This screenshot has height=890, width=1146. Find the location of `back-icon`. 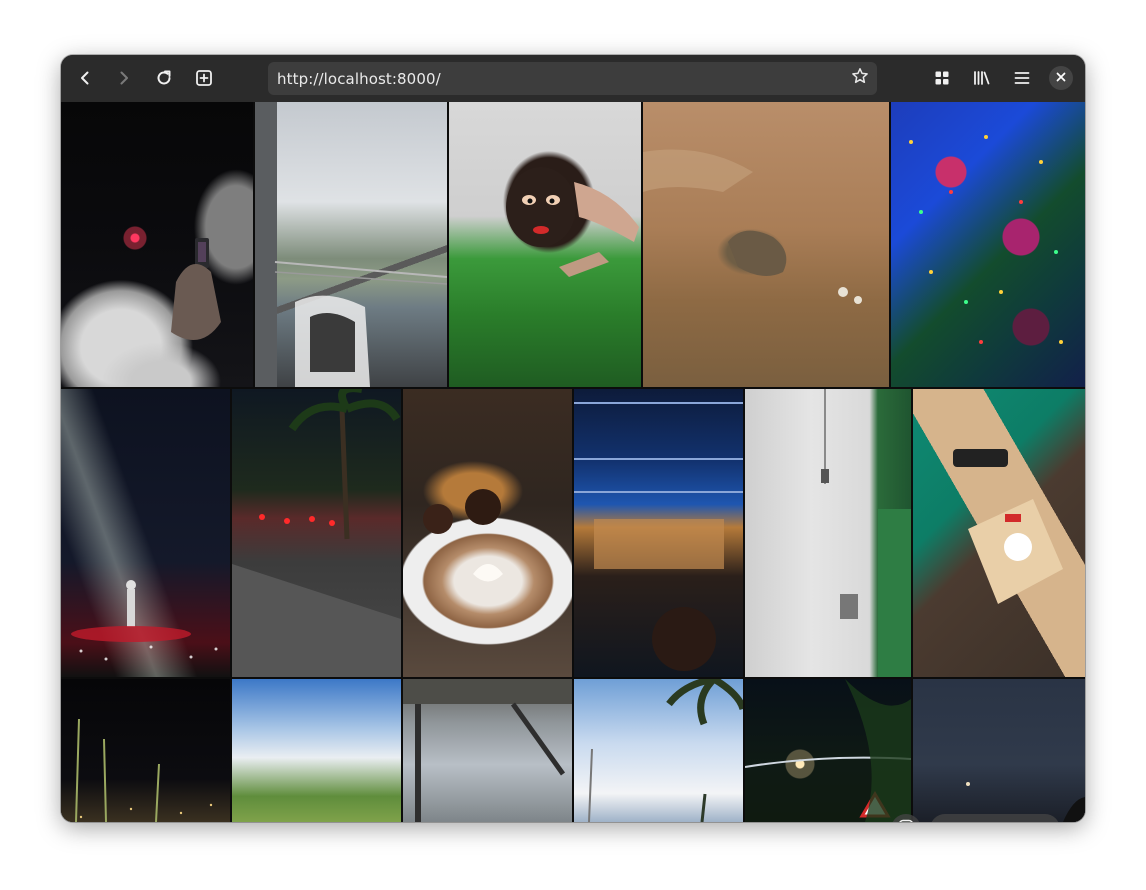

back-icon is located at coordinates (85, 78).